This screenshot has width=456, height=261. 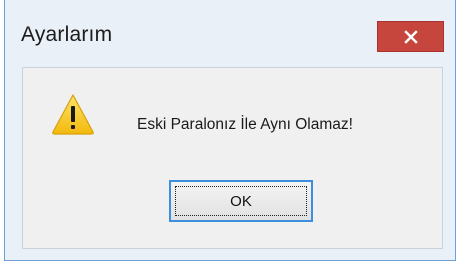 I want to click on close-button, so click(x=410, y=36).